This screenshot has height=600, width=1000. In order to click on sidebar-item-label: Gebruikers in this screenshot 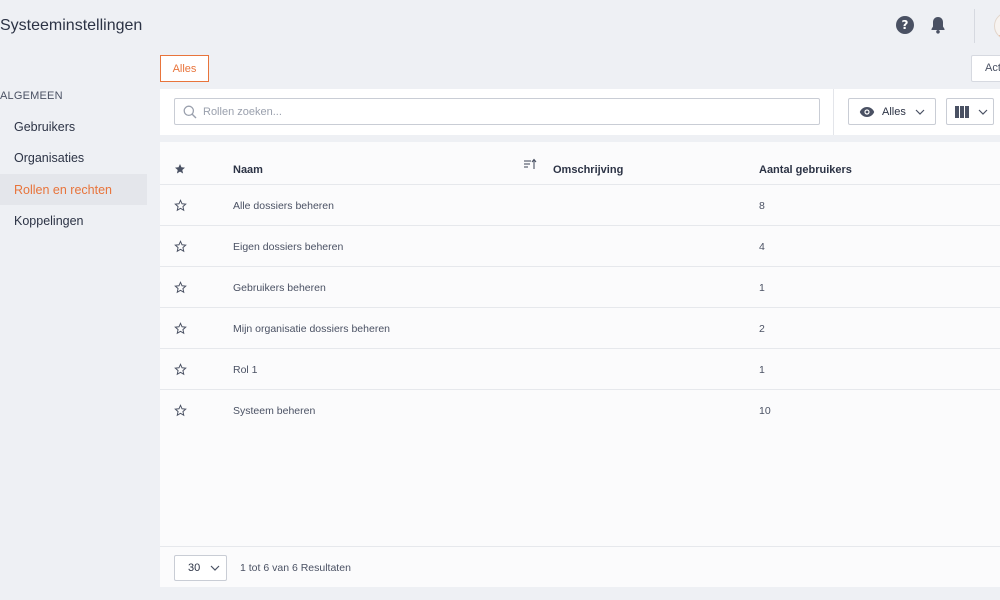, I will do `click(45, 126)`.